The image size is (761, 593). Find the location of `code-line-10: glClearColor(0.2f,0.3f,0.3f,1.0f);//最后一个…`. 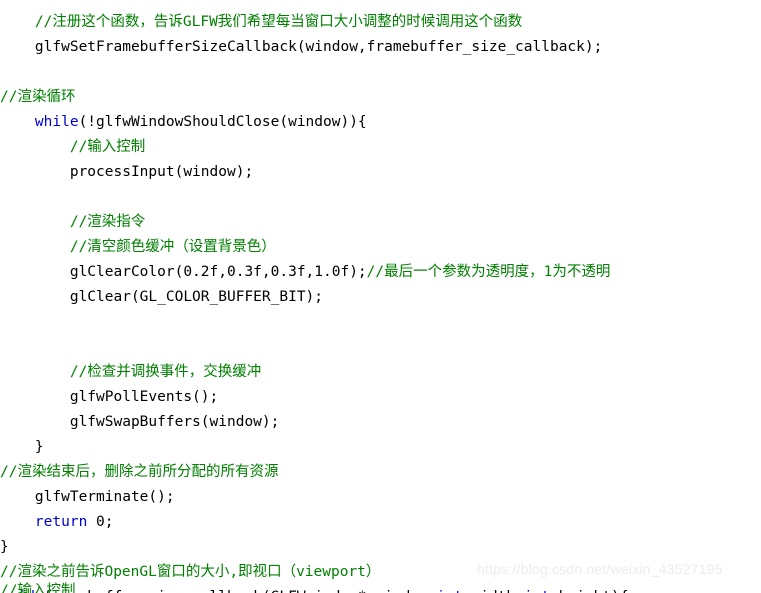

code-line-10: glClearColor(0.2f,0.3f,0.3f,1.0f);//最后一个… is located at coordinates (380, 272).